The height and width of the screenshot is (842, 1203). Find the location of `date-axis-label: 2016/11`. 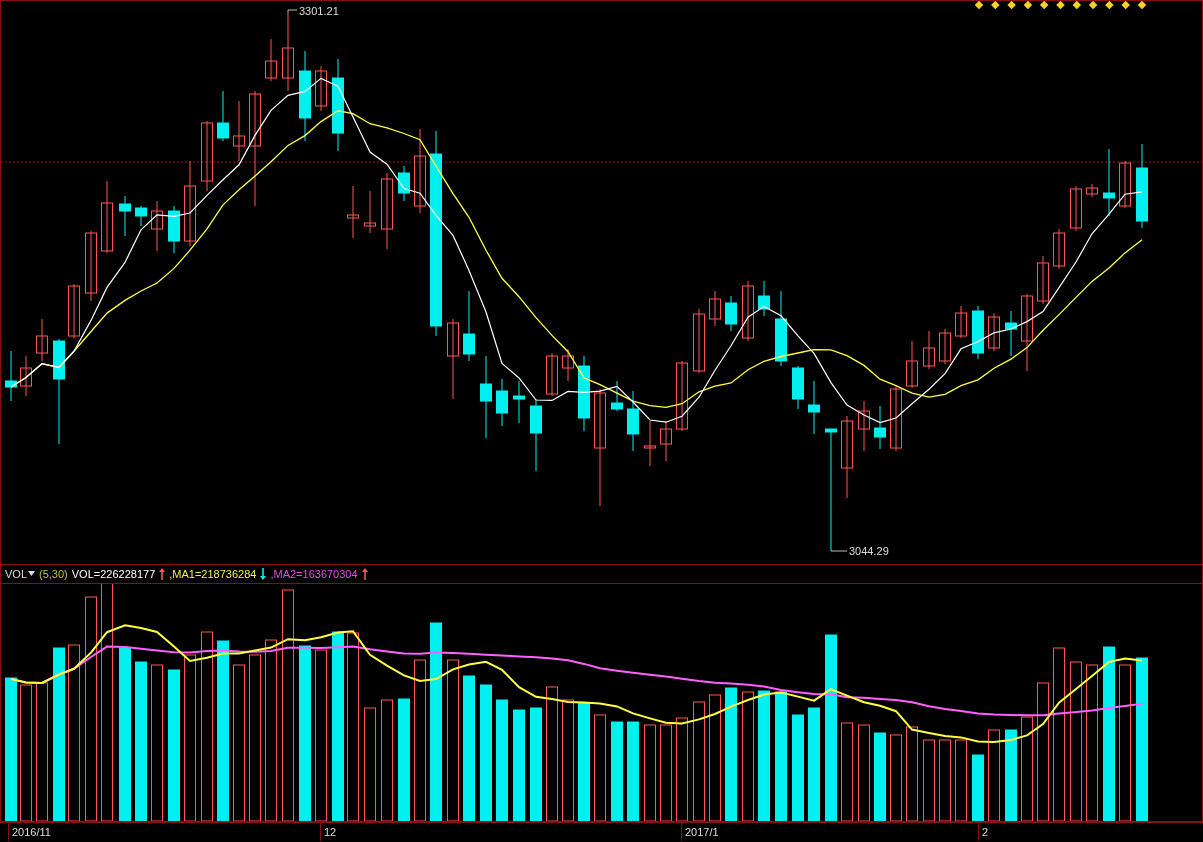

date-axis-label: 2016/11 is located at coordinates (29, 831).